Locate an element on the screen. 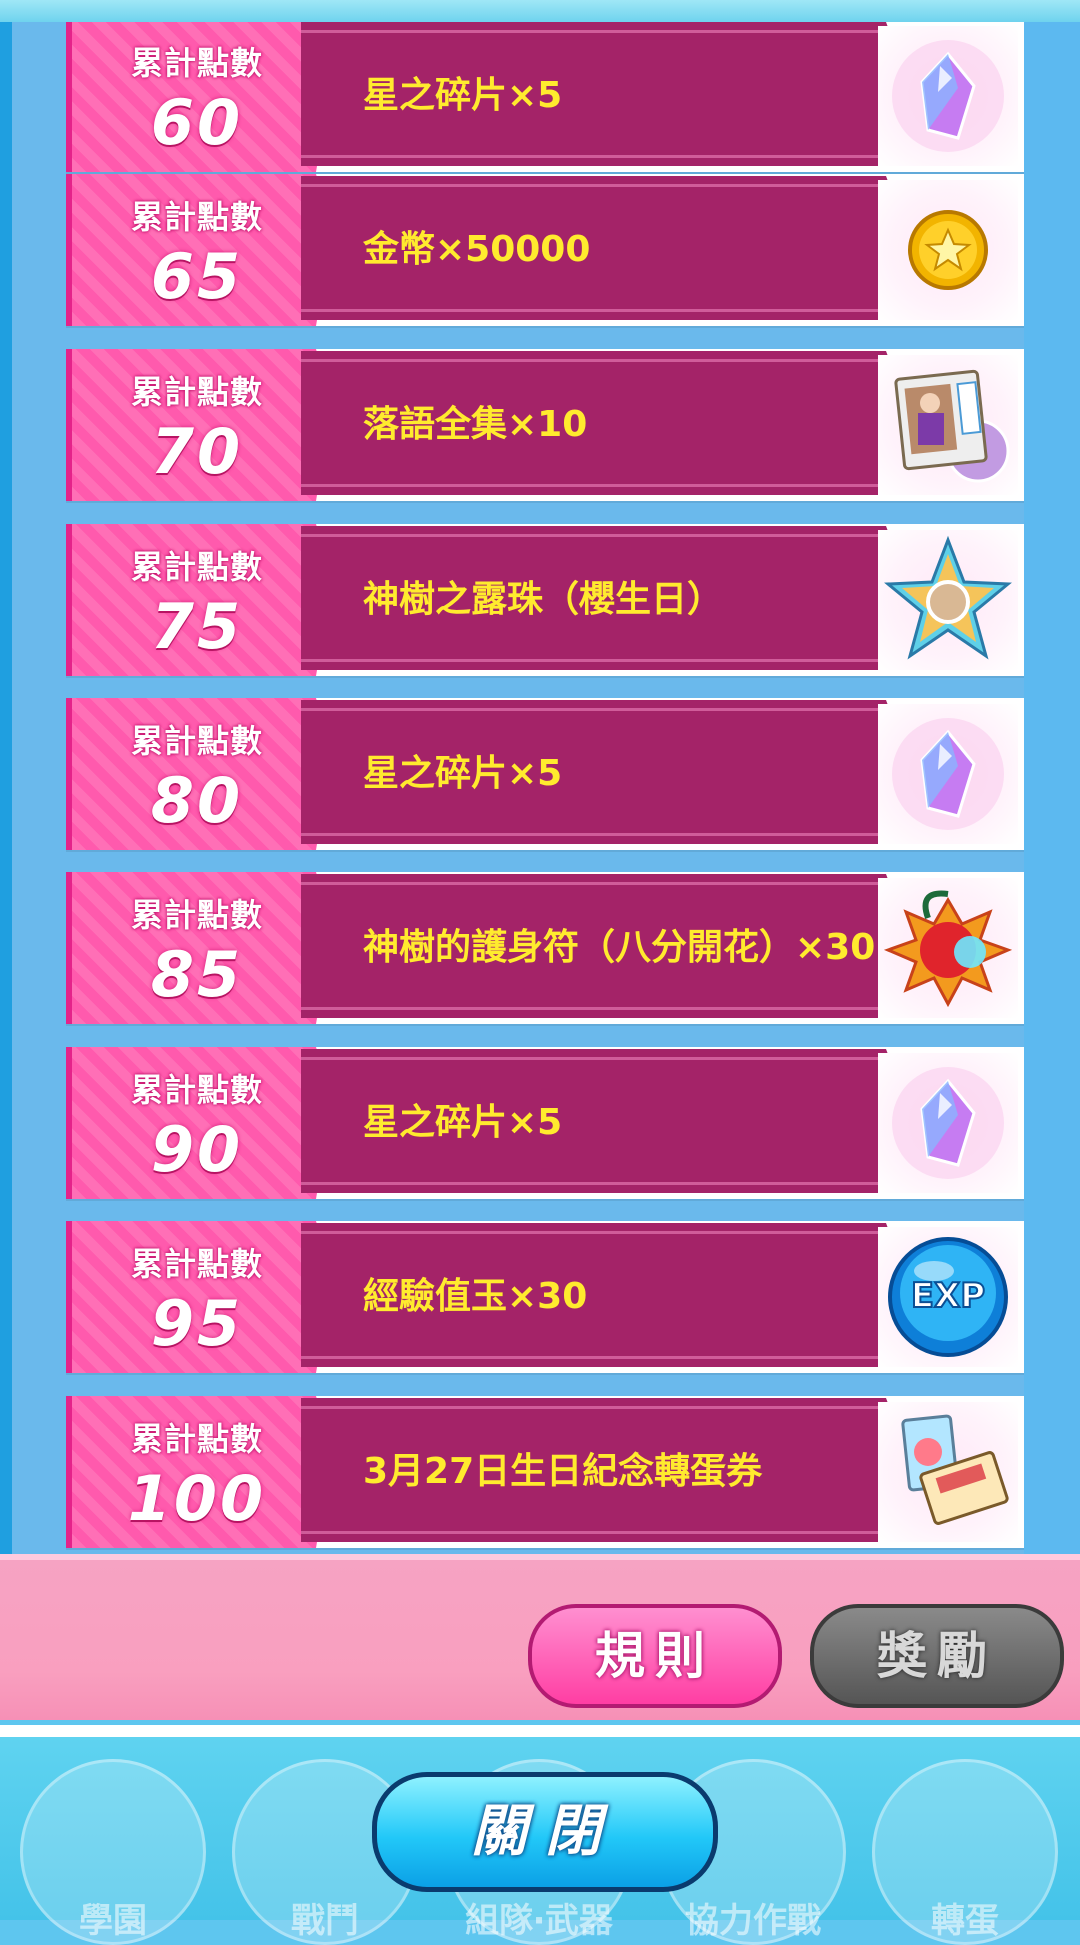 Image resolution: width=1080 pixels, height=1945 pixels. nav-label: 學園 is located at coordinates (113, 1921).